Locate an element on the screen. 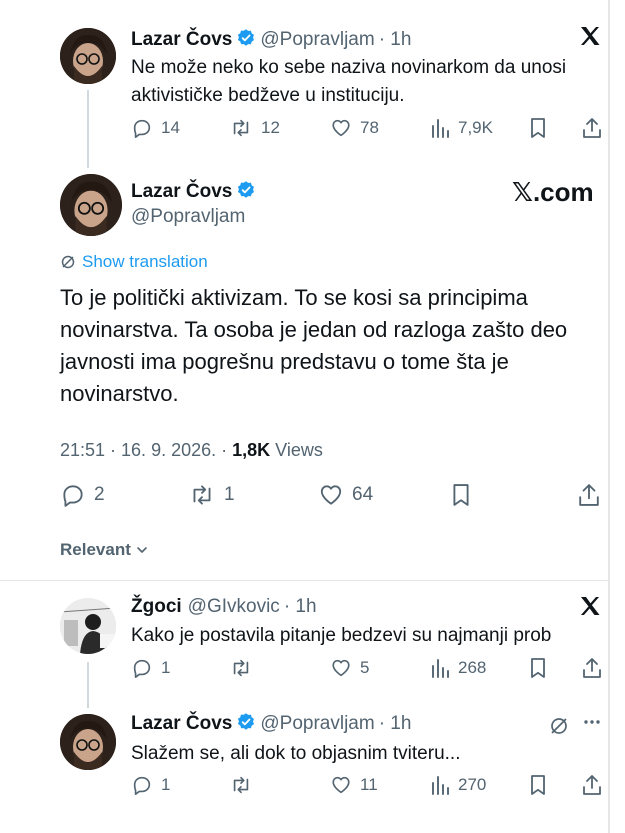 The height and width of the screenshot is (833, 625). views-count: 7,9K is located at coordinates (475, 127).